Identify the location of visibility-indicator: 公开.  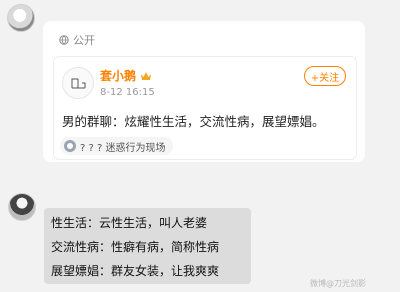
(77, 40).